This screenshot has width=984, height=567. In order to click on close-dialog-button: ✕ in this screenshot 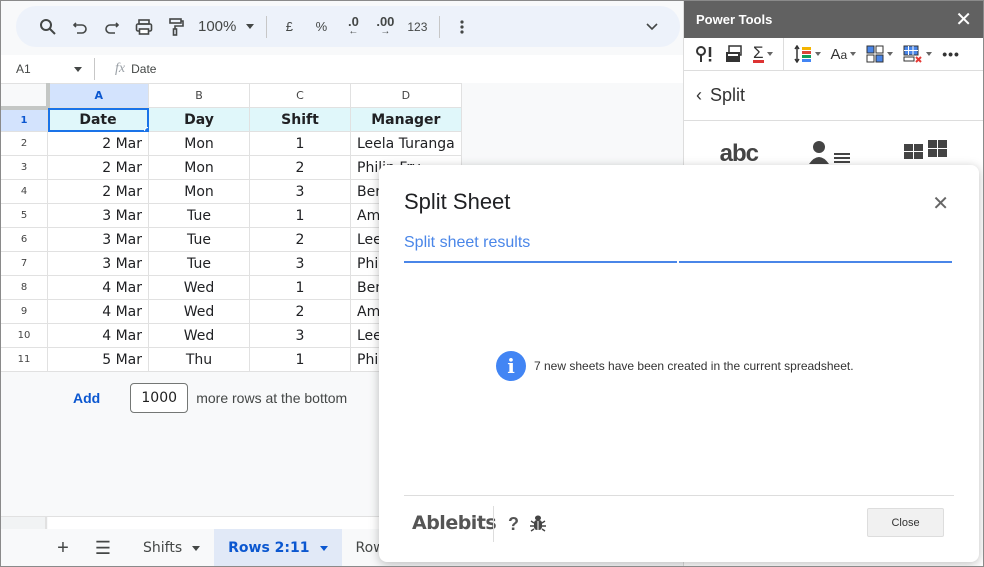, I will do `click(940, 203)`.